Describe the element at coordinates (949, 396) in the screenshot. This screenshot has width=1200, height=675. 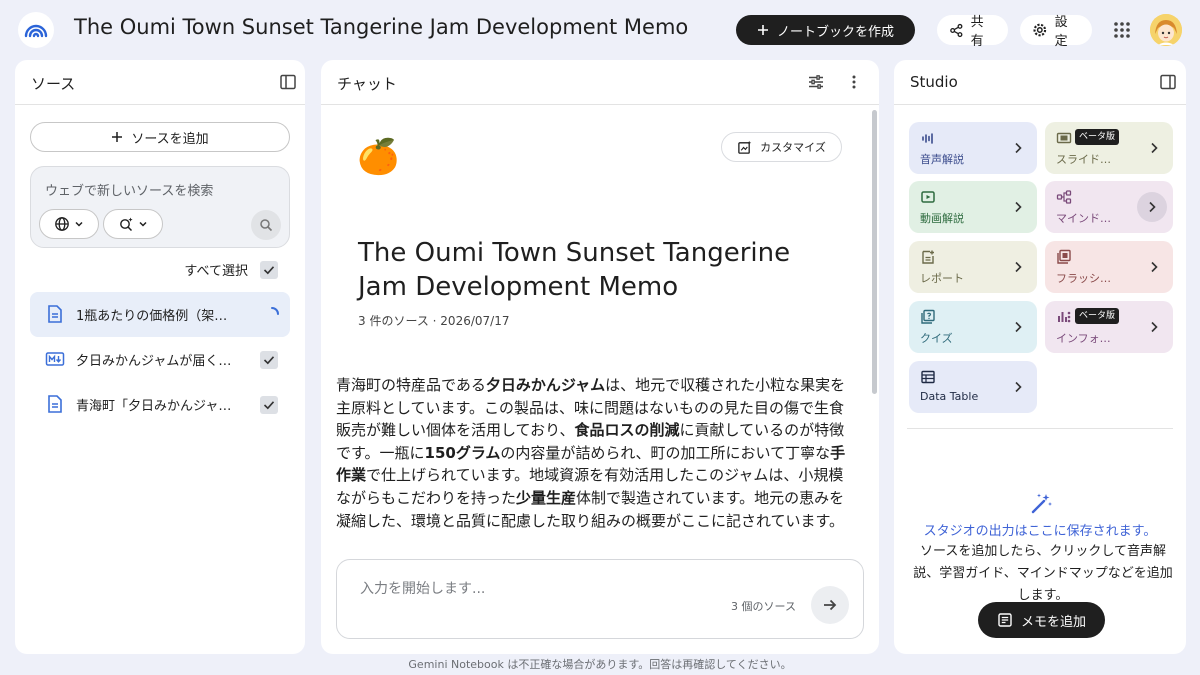
I see `tile-label: Data Table` at that location.